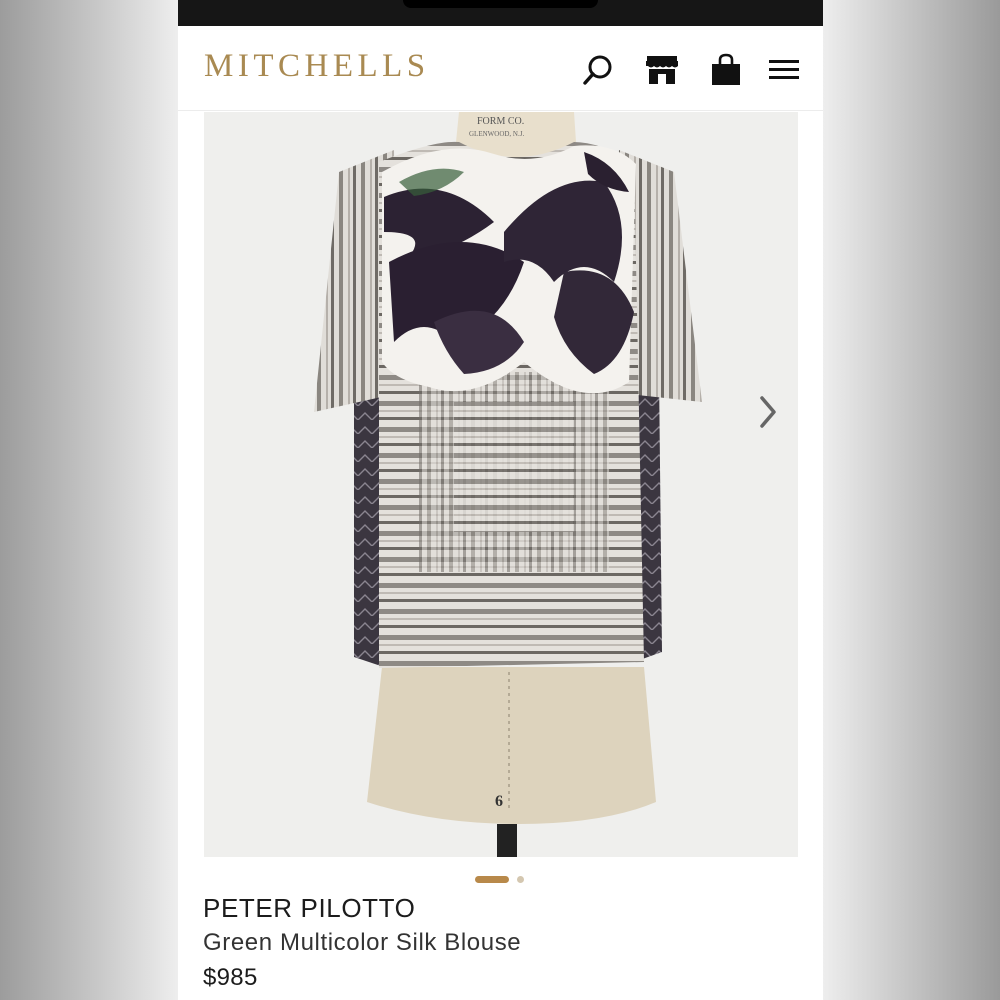 Image resolution: width=1000 pixels, height=1000 pixels. Describe the element at coordinates (500, 4) in the screenshot. I see `notch` at that location.